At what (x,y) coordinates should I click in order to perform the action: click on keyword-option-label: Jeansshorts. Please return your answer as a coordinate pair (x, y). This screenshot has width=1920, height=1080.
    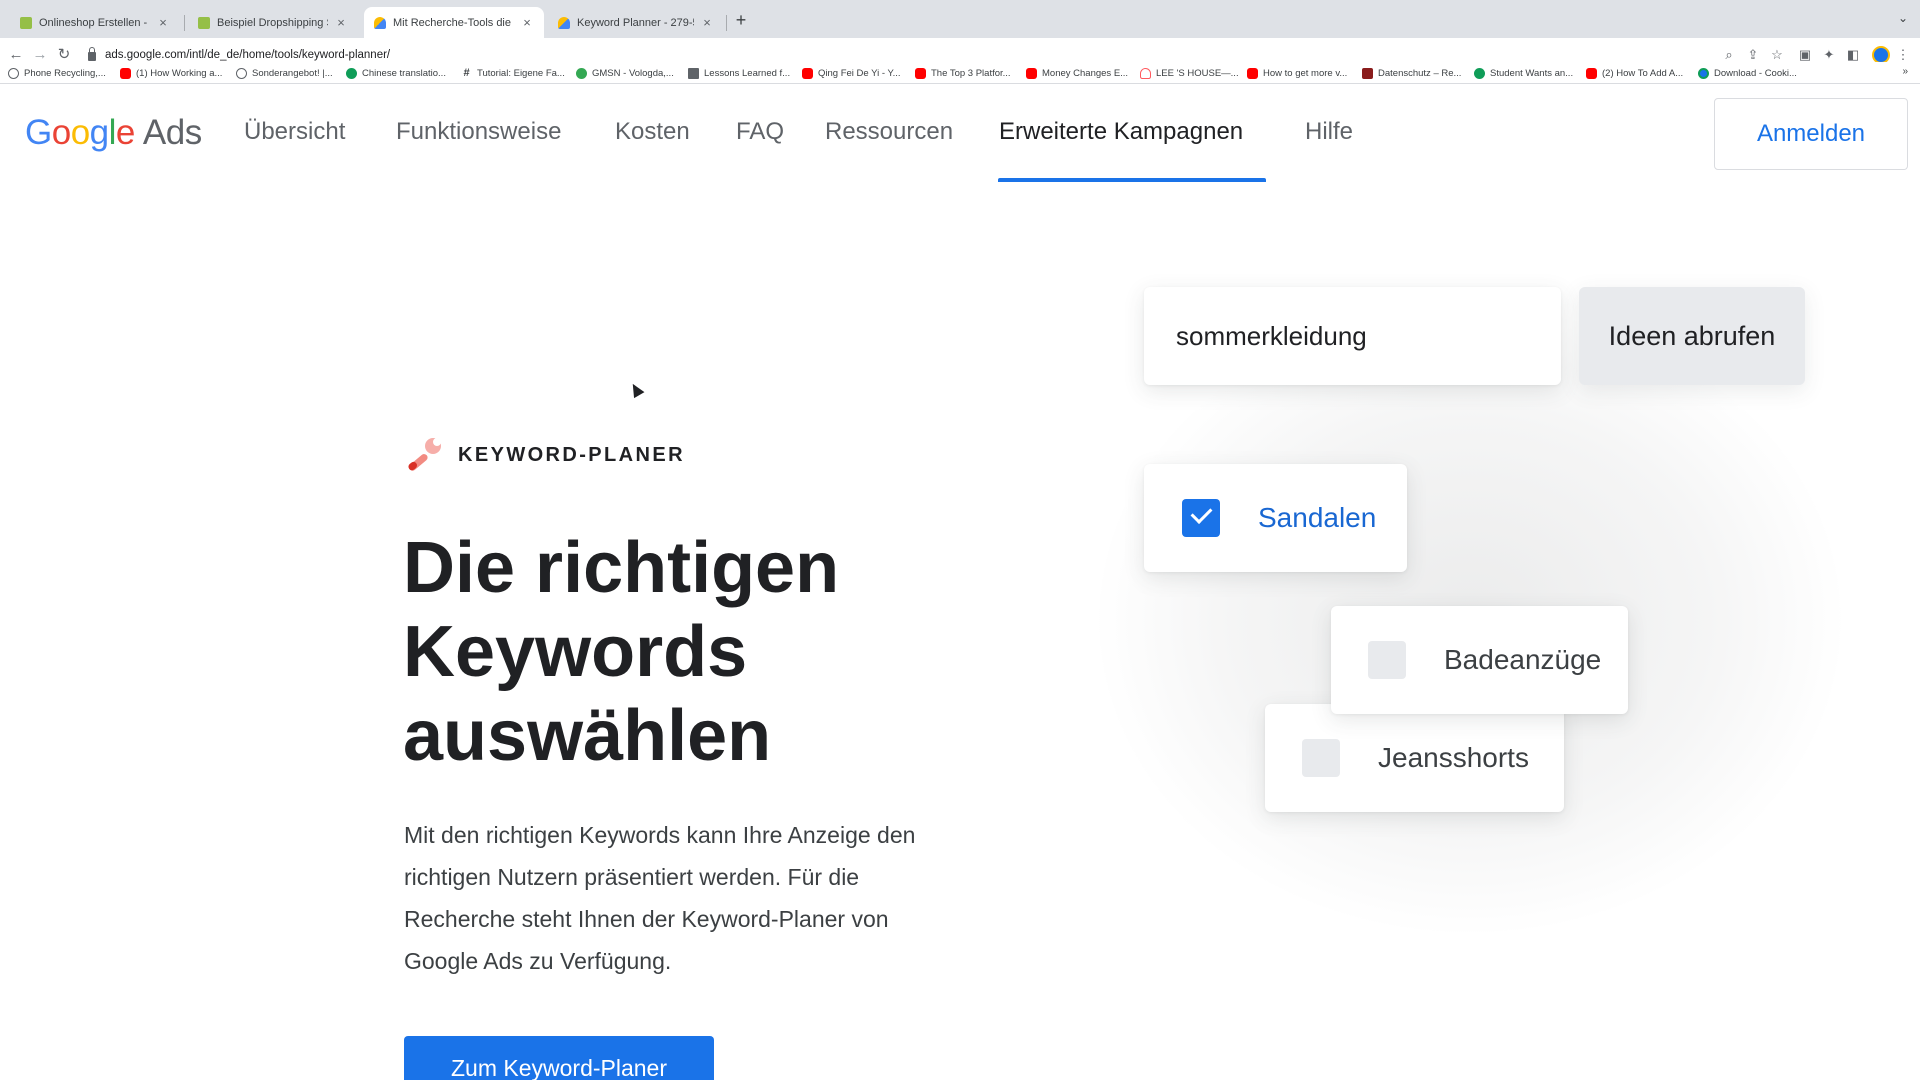
    Looking at the image, I should click on (1453, 757).